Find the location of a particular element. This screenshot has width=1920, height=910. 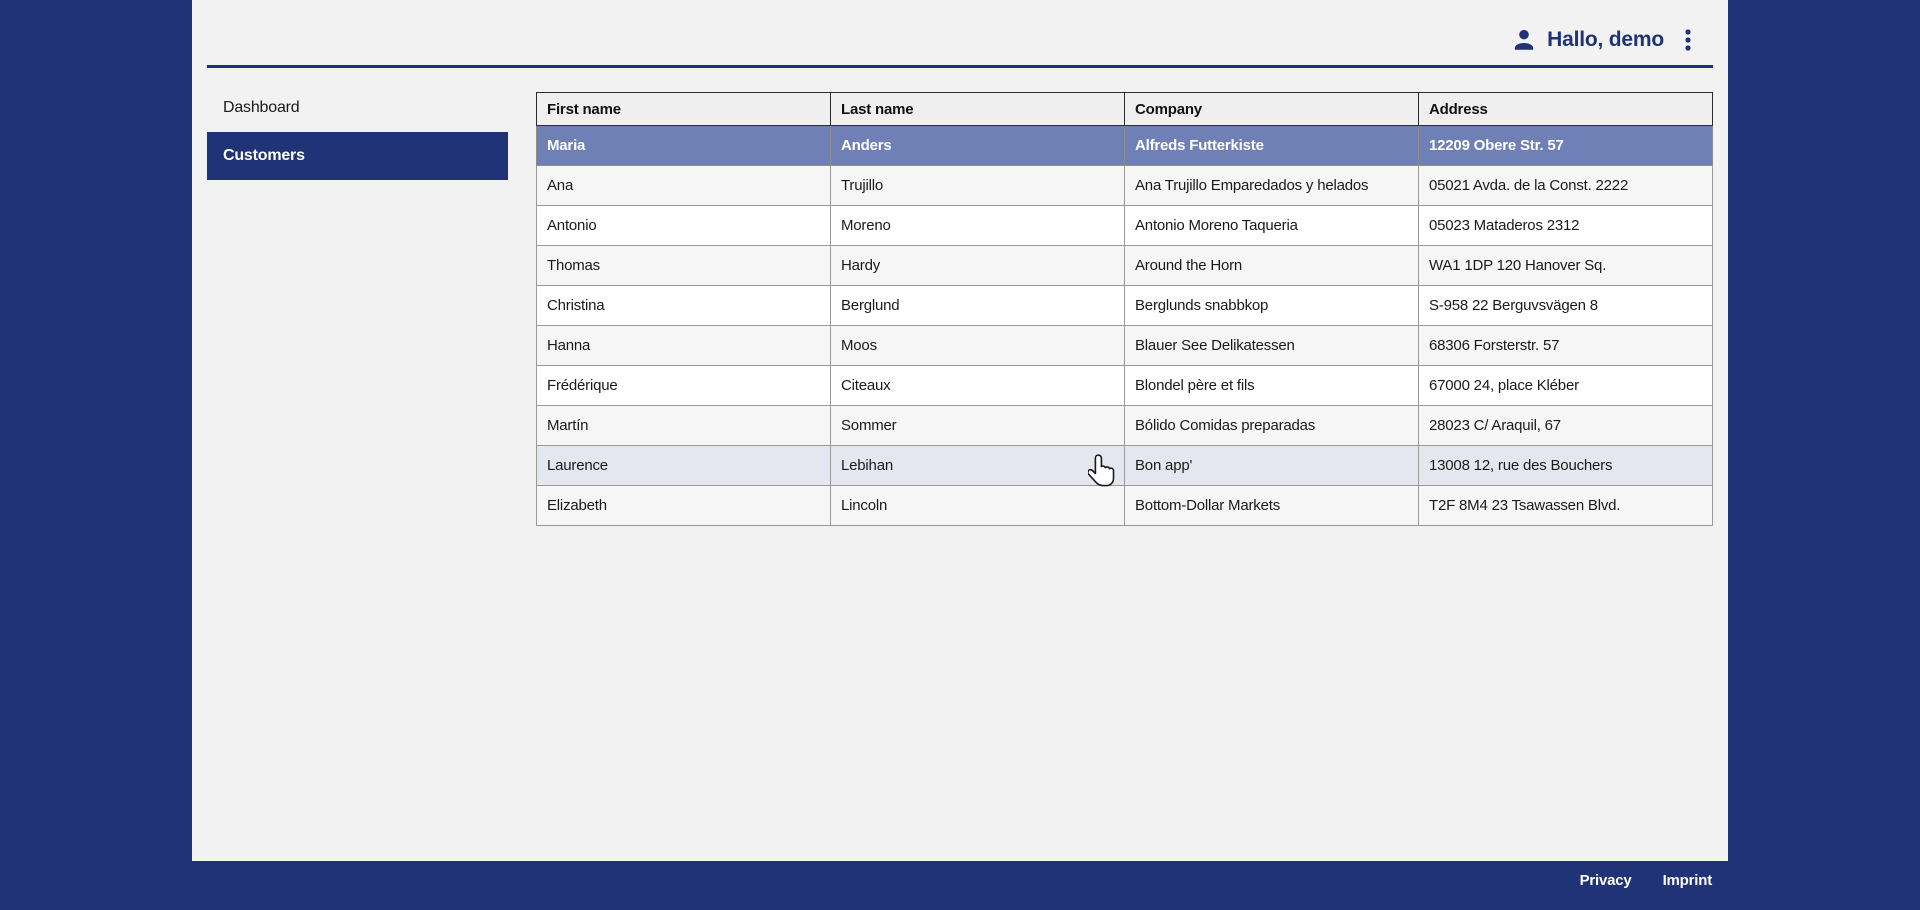

user-greeting: Hallo, demo is located at coordinates (1605, 39).